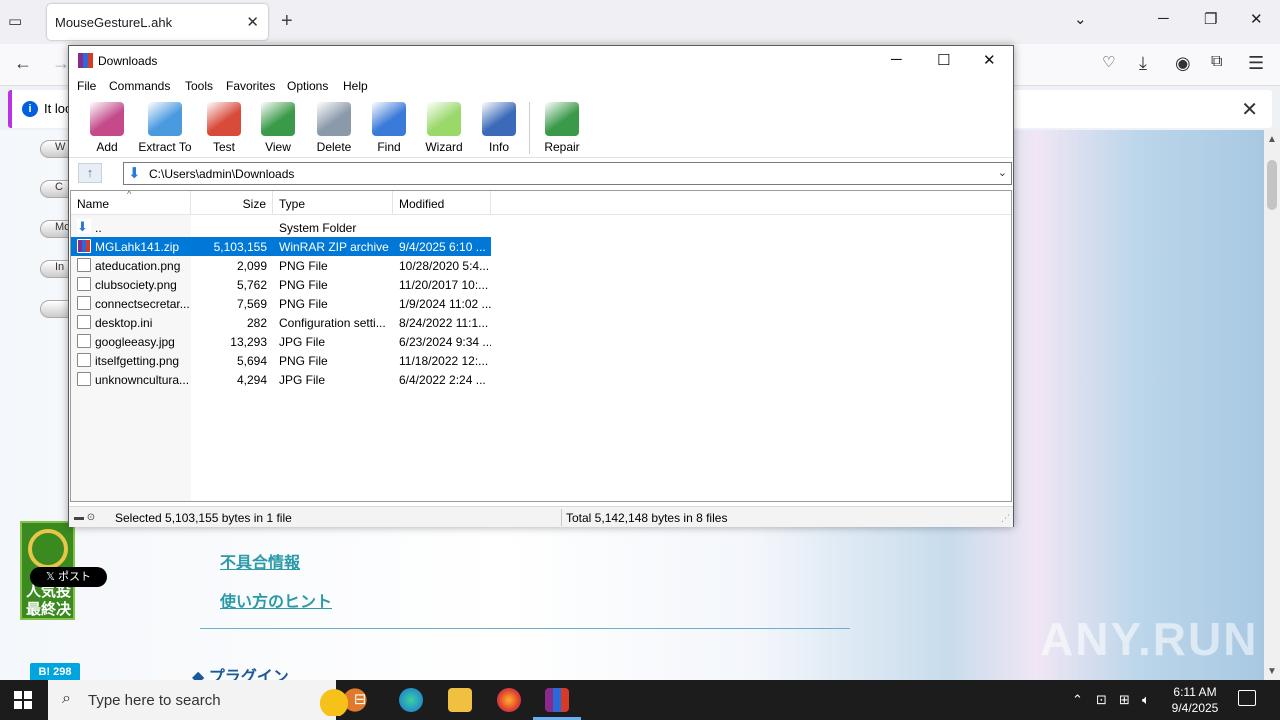  What do you see at coordinates (333, 203) in the screenshot?
I see `column-header-type: Type` at bounding box center [333, 203].